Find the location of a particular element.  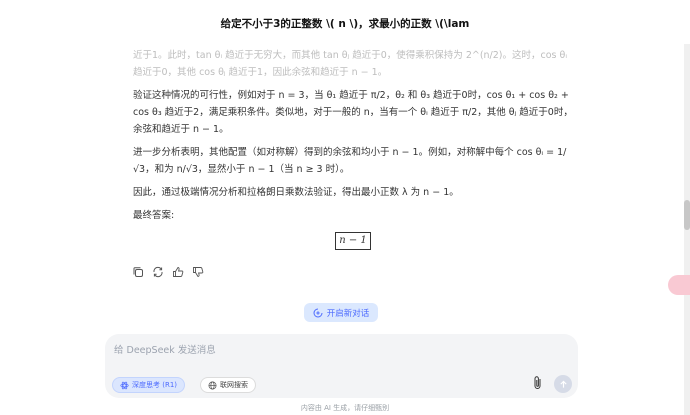

conversation-title: 给定不小于3的正整数 \( n \)，求最小的正数 \(\lam is located at coordinates (345, 24).